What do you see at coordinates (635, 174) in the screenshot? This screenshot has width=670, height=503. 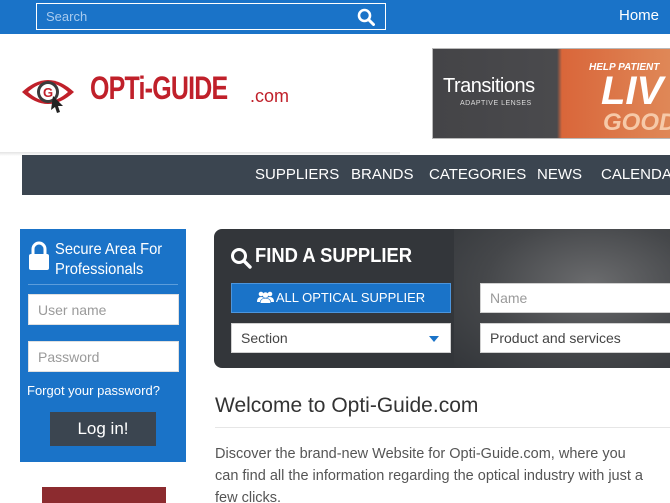 I see `nav-item-calendar: CALENDA` at bounding box center [635, 174].